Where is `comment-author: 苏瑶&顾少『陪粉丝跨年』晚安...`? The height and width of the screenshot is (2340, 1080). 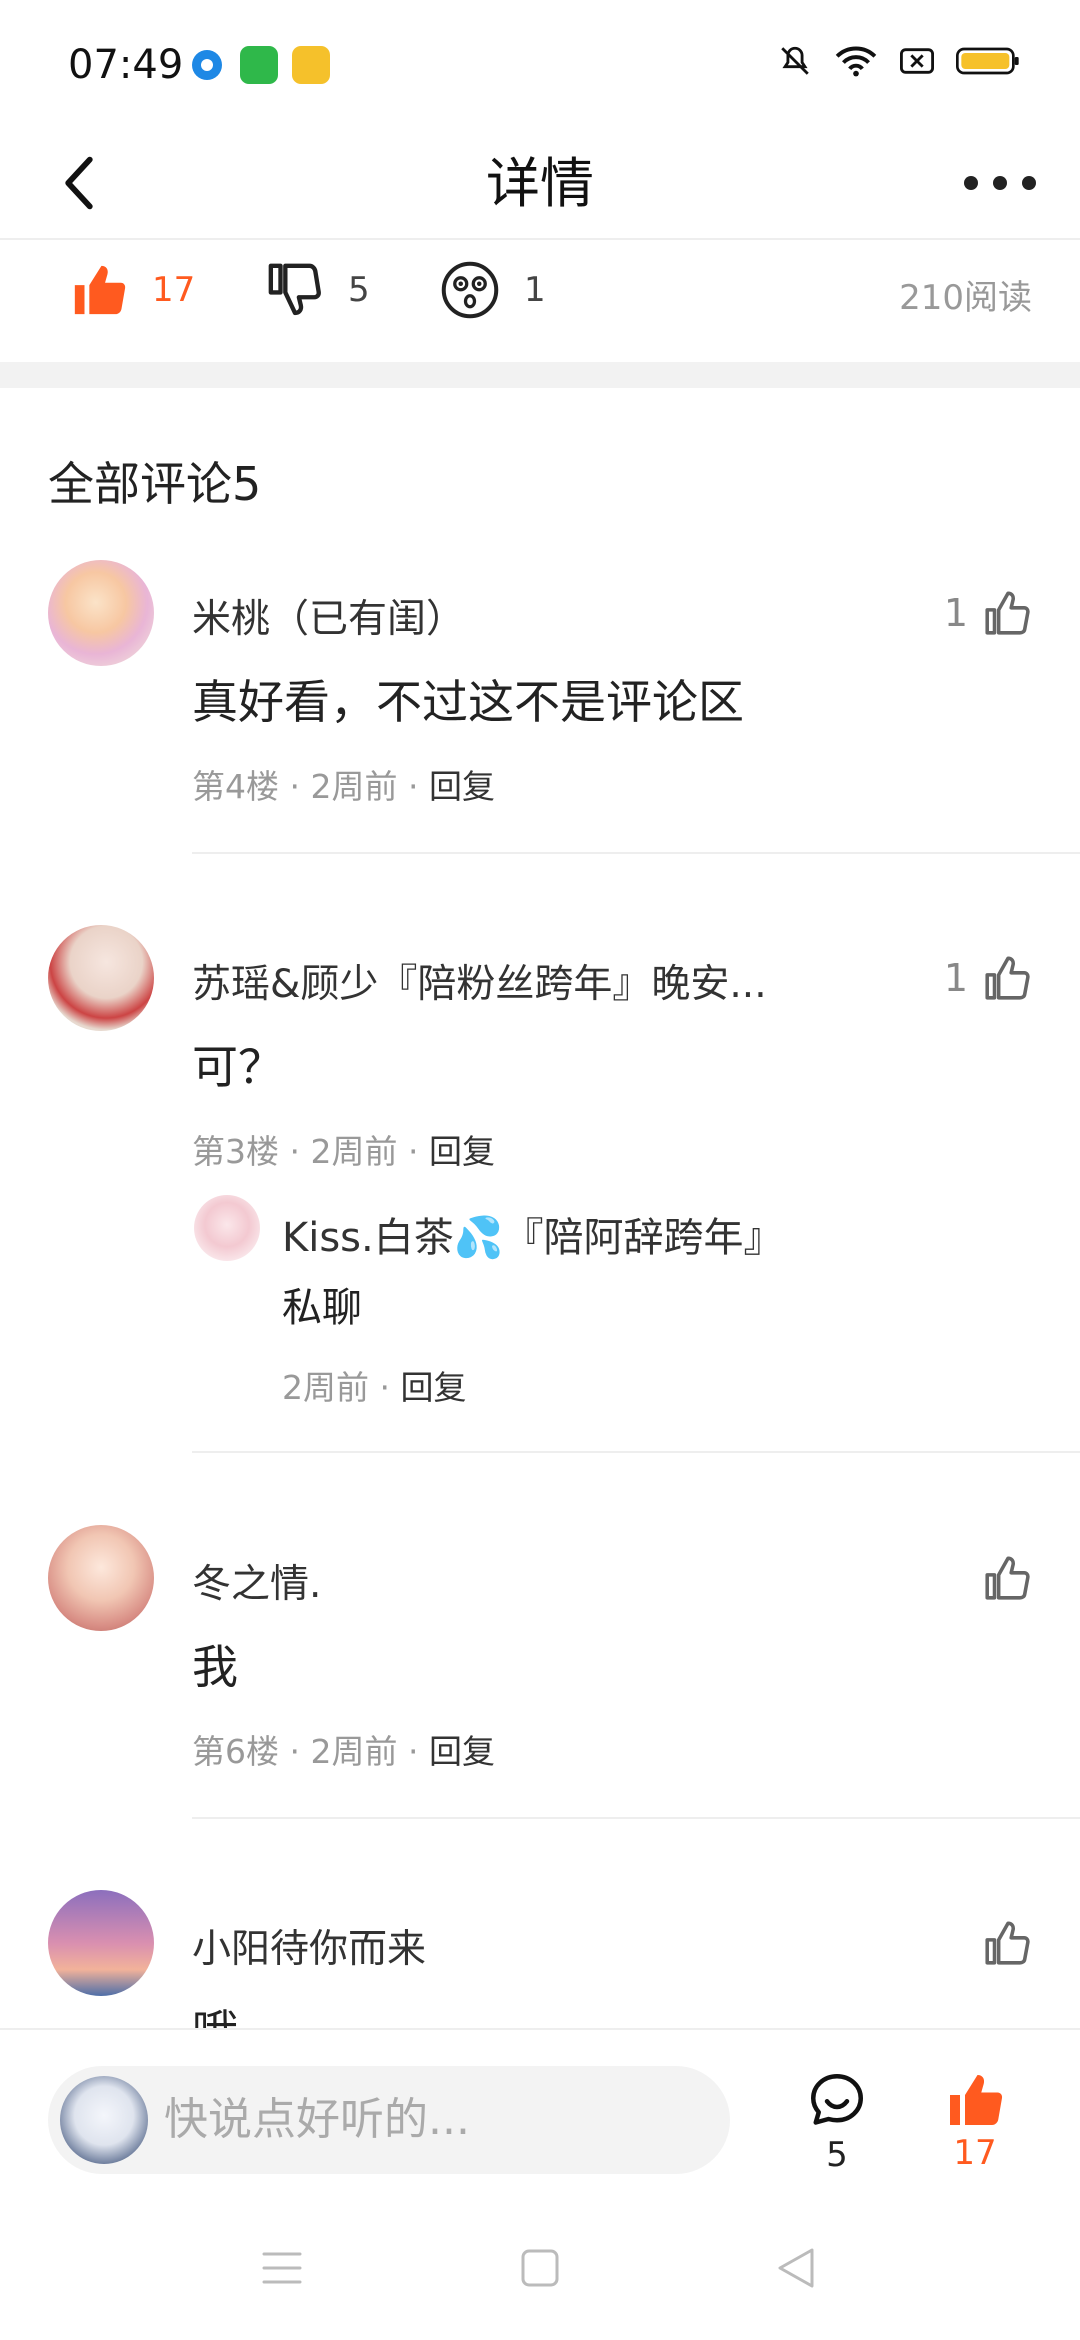 comment-author: 苏瑶&顾少『陪粉丝跨年』晚安... is located at coordinates (479, 981).